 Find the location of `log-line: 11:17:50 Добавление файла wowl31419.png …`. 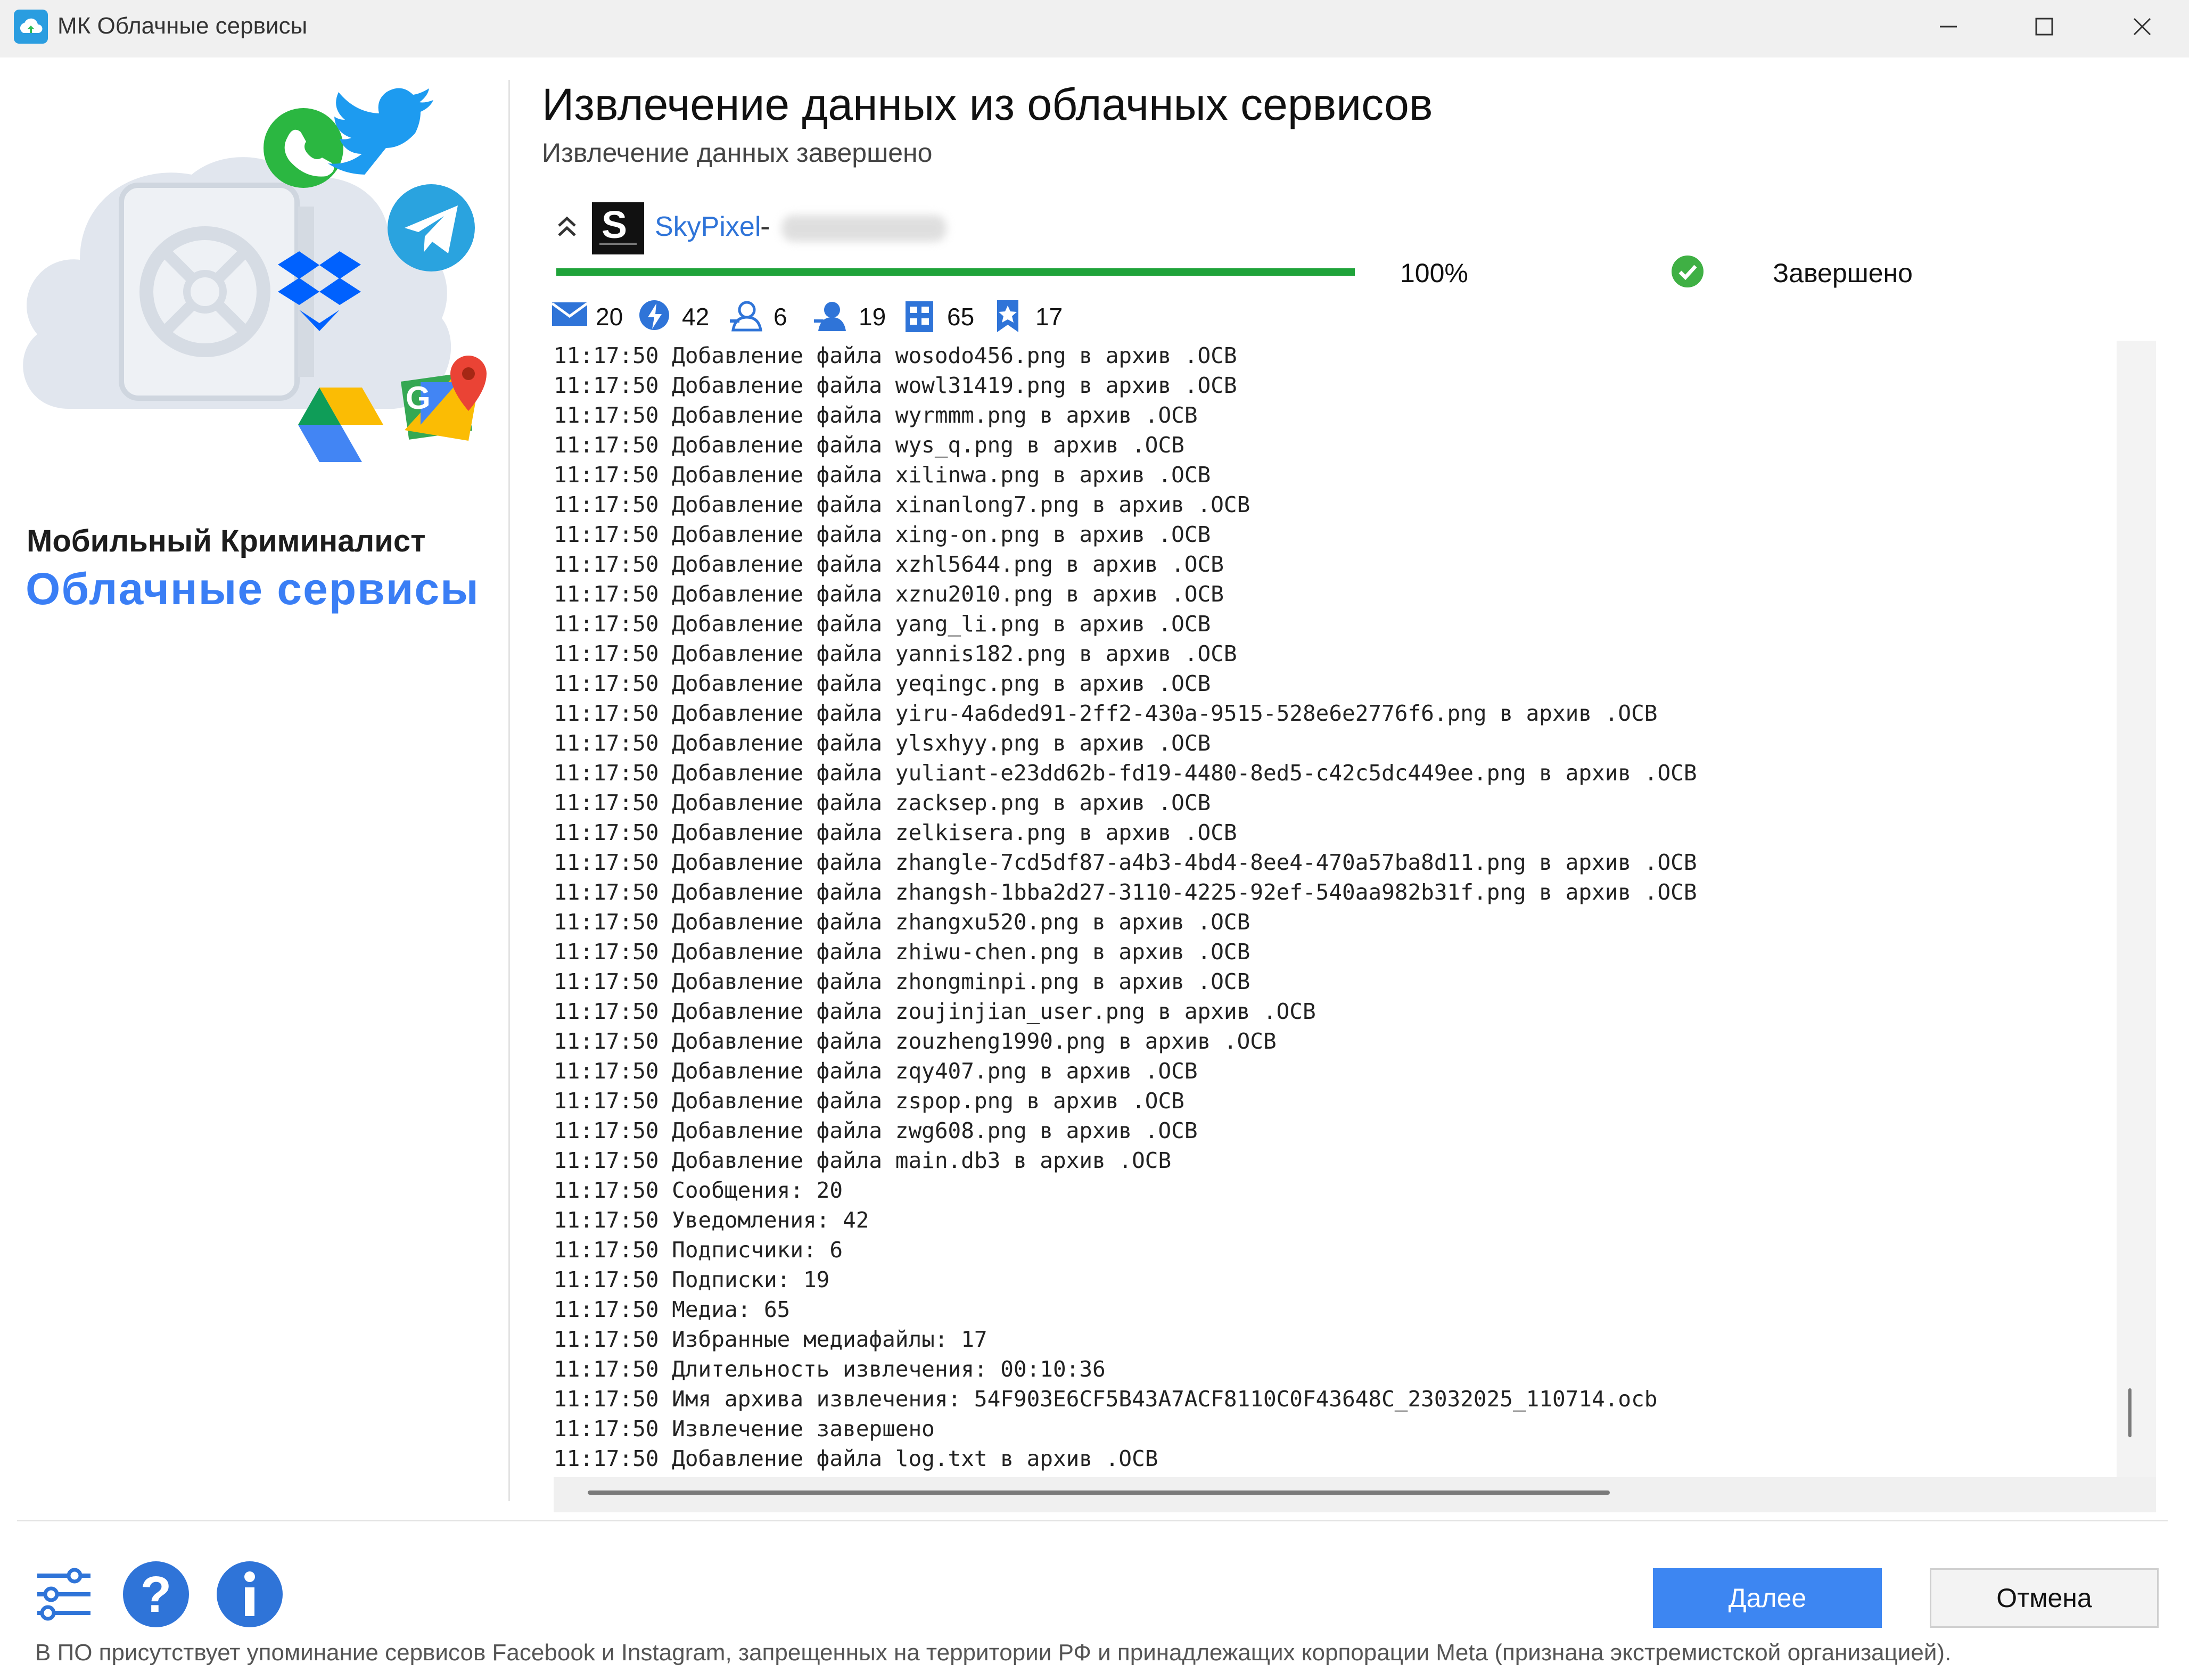

log-line: 11:17:50 Добавление файла wowl31419.png … is located at coordinates (895, 385).